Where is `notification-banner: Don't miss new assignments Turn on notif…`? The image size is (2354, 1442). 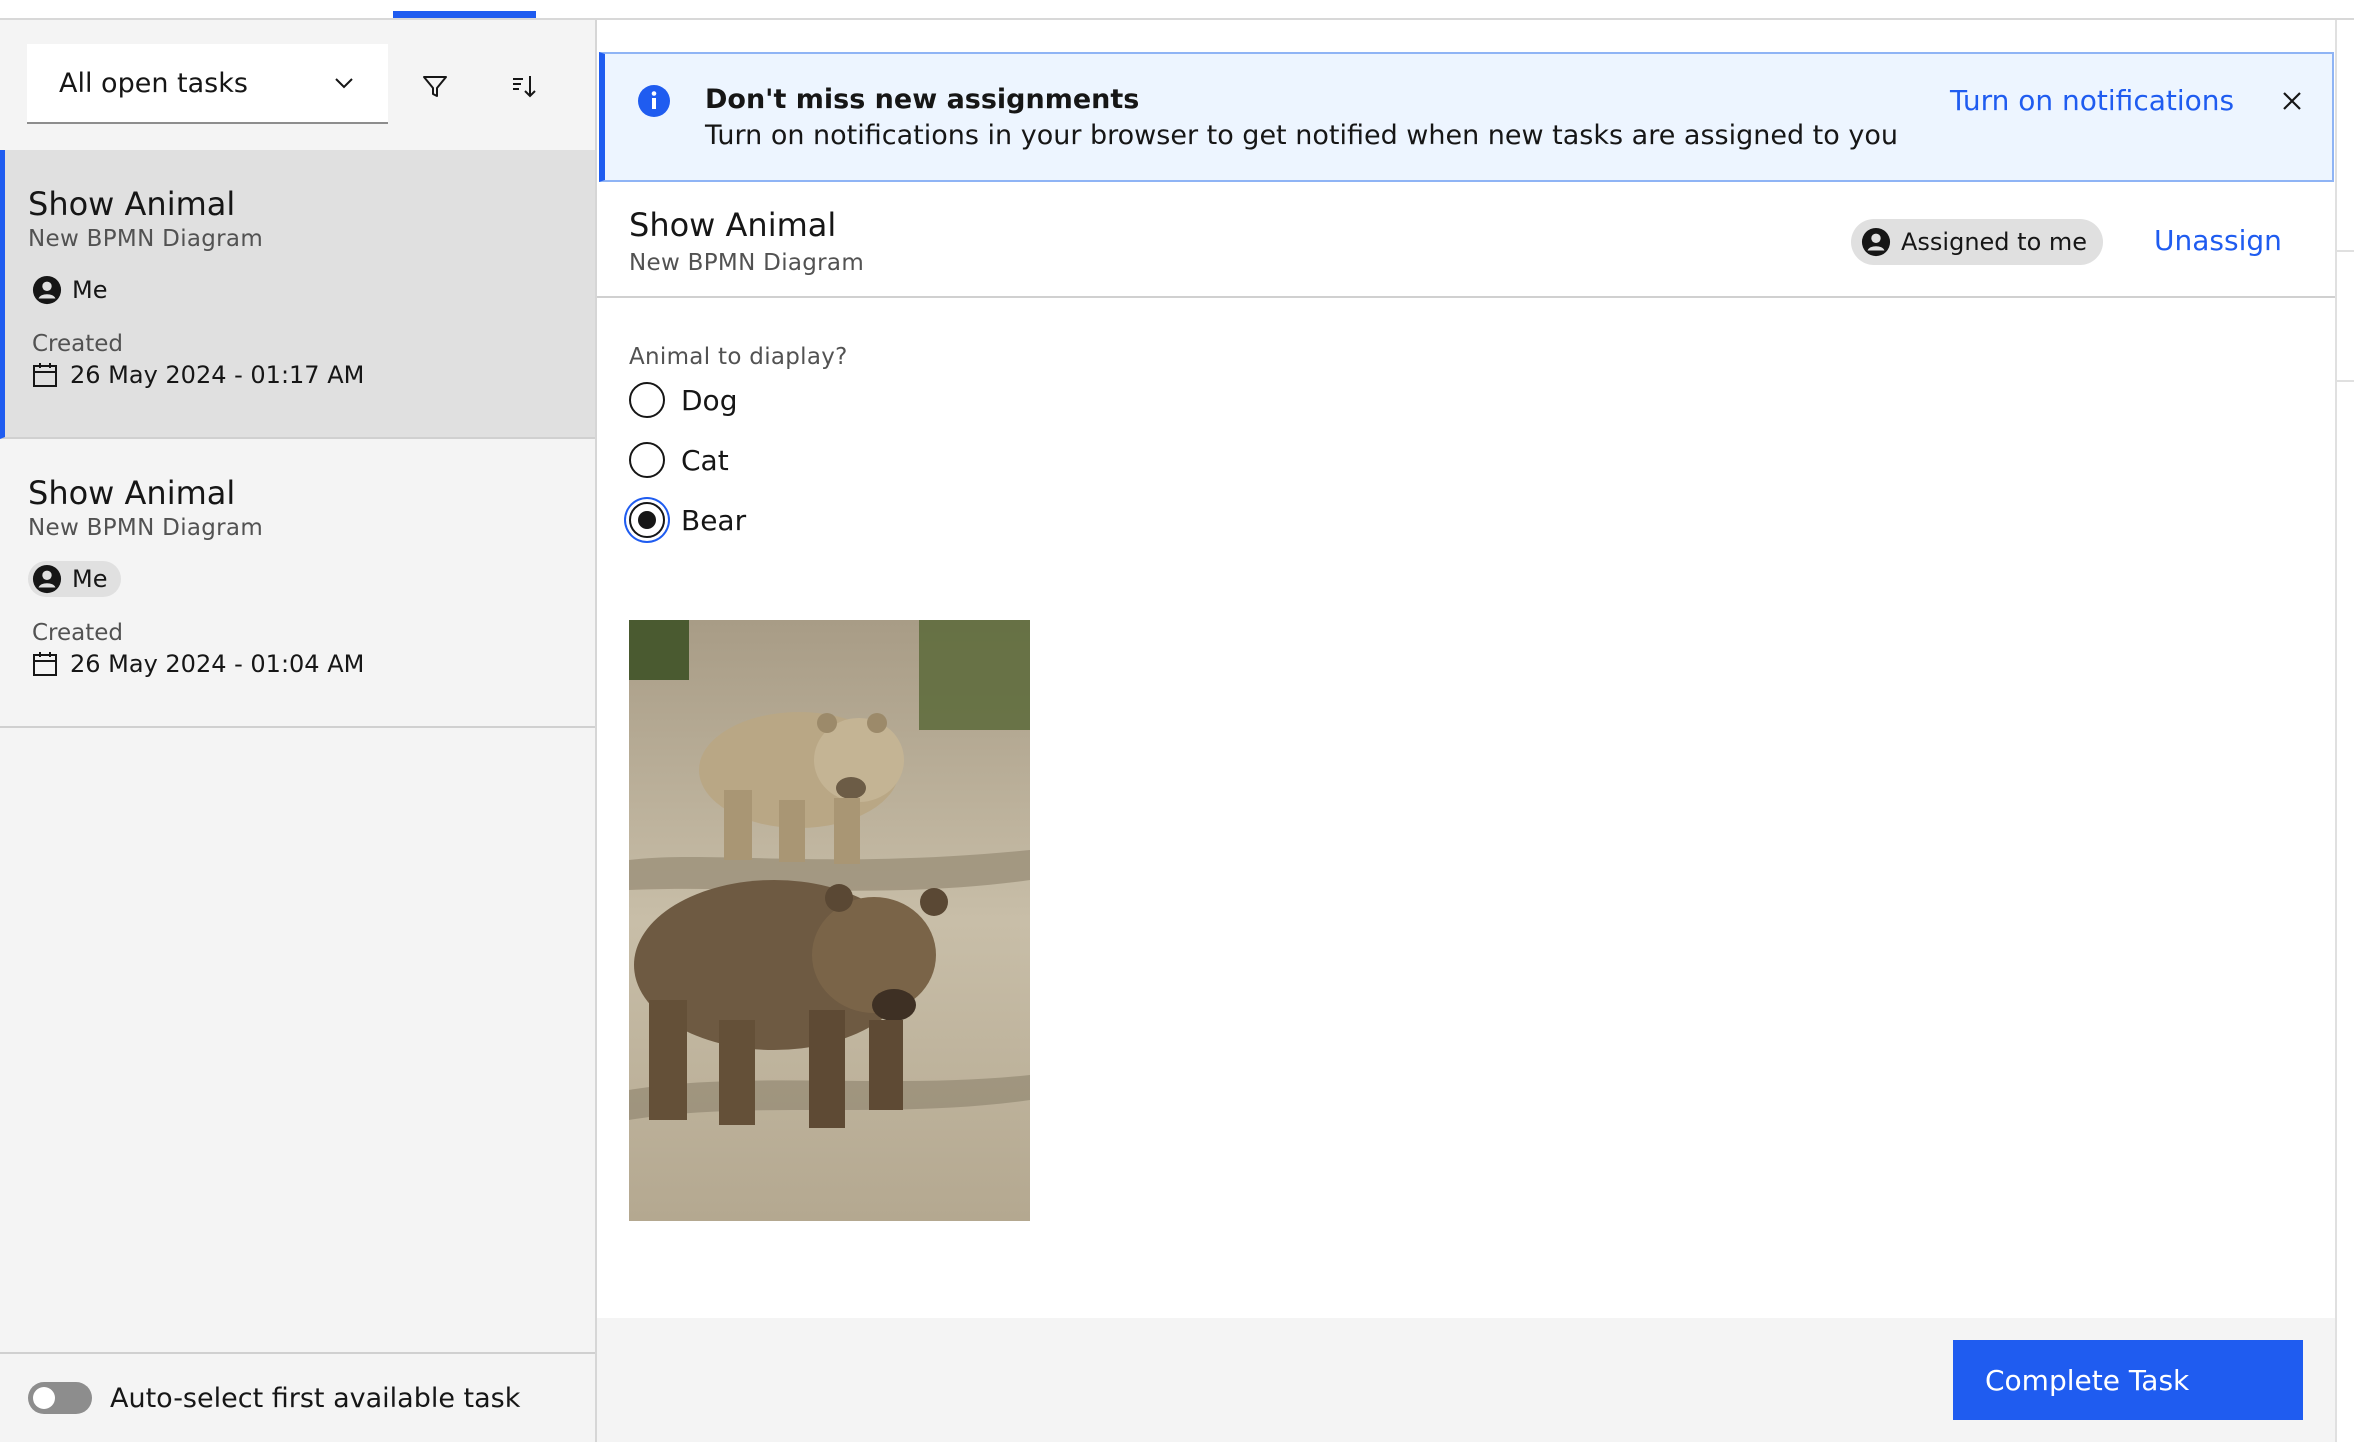
notification-banner: Don't miss new assignments Turn on notif… is located at coordinates (1466, 117).